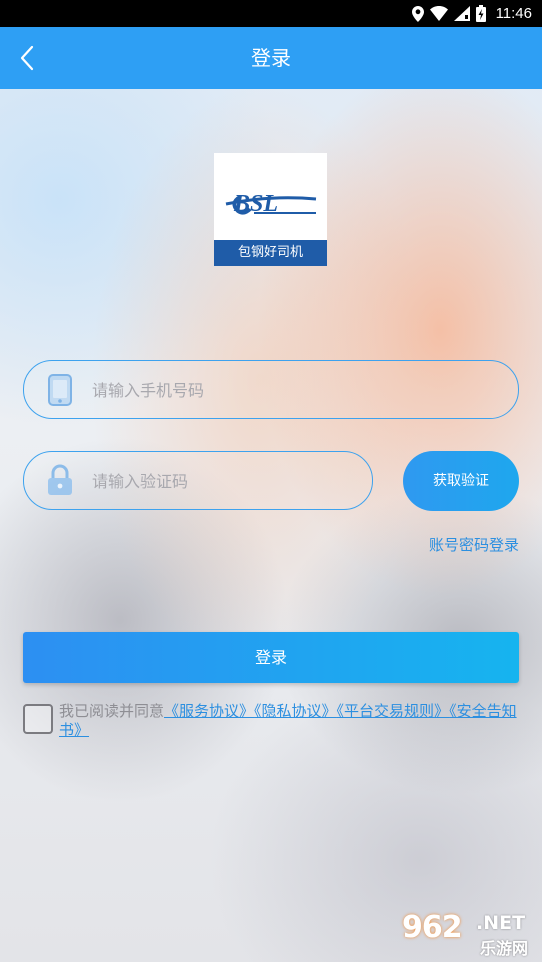 Image resolution: width=542 pixels, height=962 pixels. What do you see at coordinates (271, 657) in the screenshot?
I see `login-button: 登录` at bounding box center [271, 657].